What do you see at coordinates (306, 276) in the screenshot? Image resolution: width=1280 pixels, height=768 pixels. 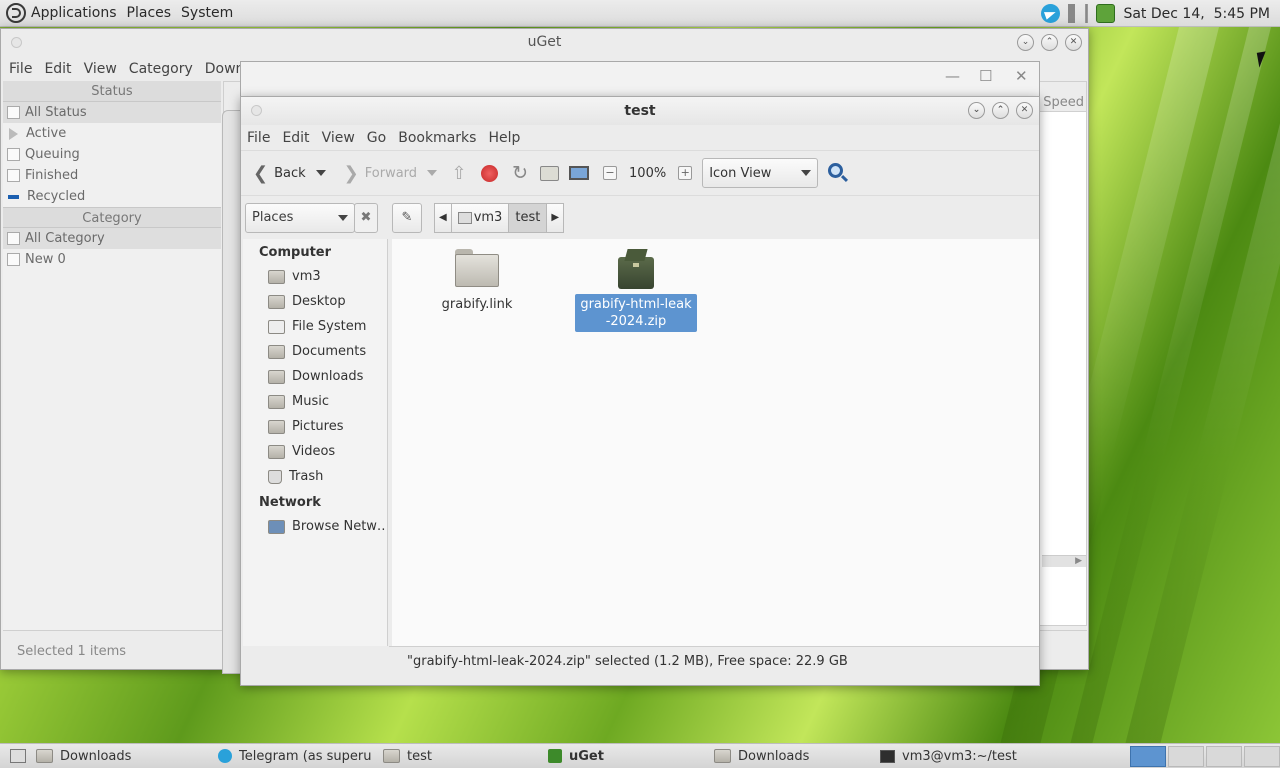 I see `place-label: vm3` at bounding box center [306, 276].